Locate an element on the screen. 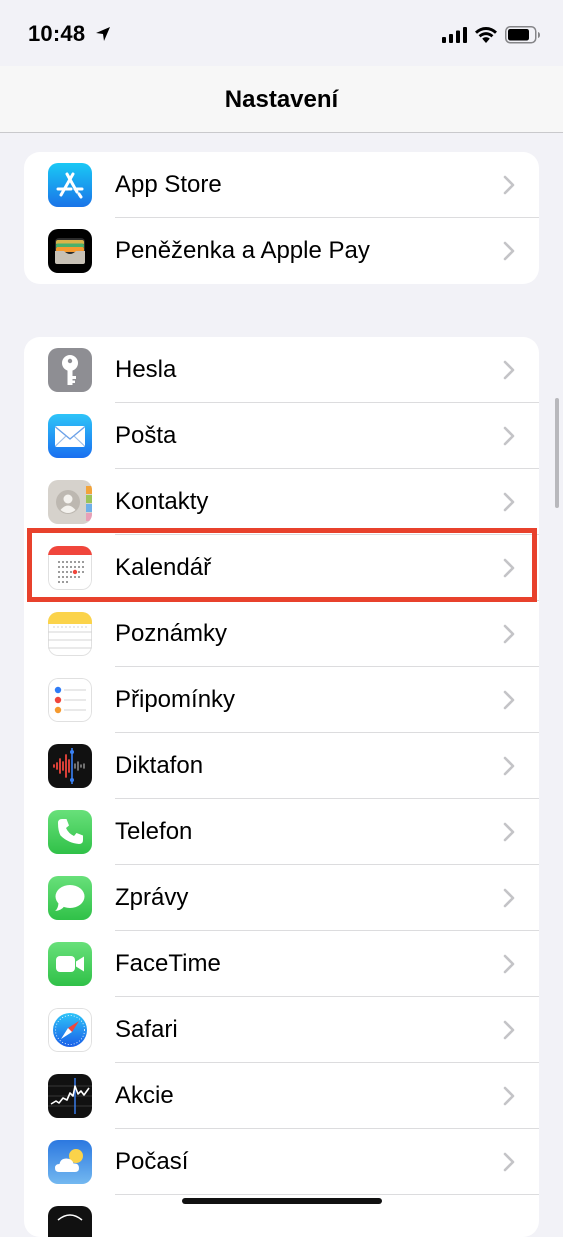 This screenshot has width=563, height=1237. messages-icon is located at coordinates (70, 898).